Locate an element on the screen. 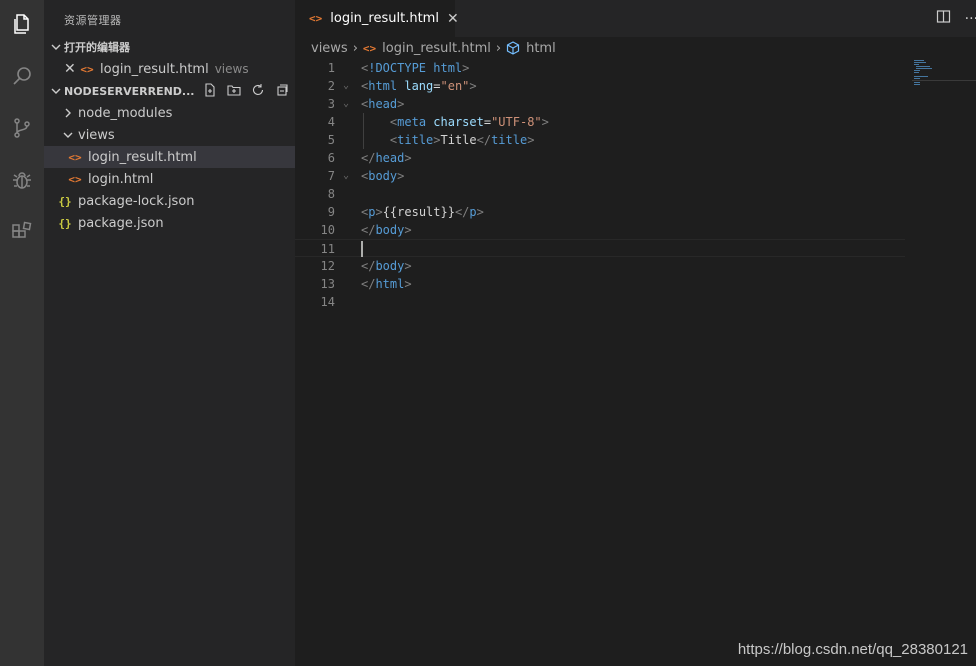  code-line: 12 </body> is located at coordinates (600, 266).